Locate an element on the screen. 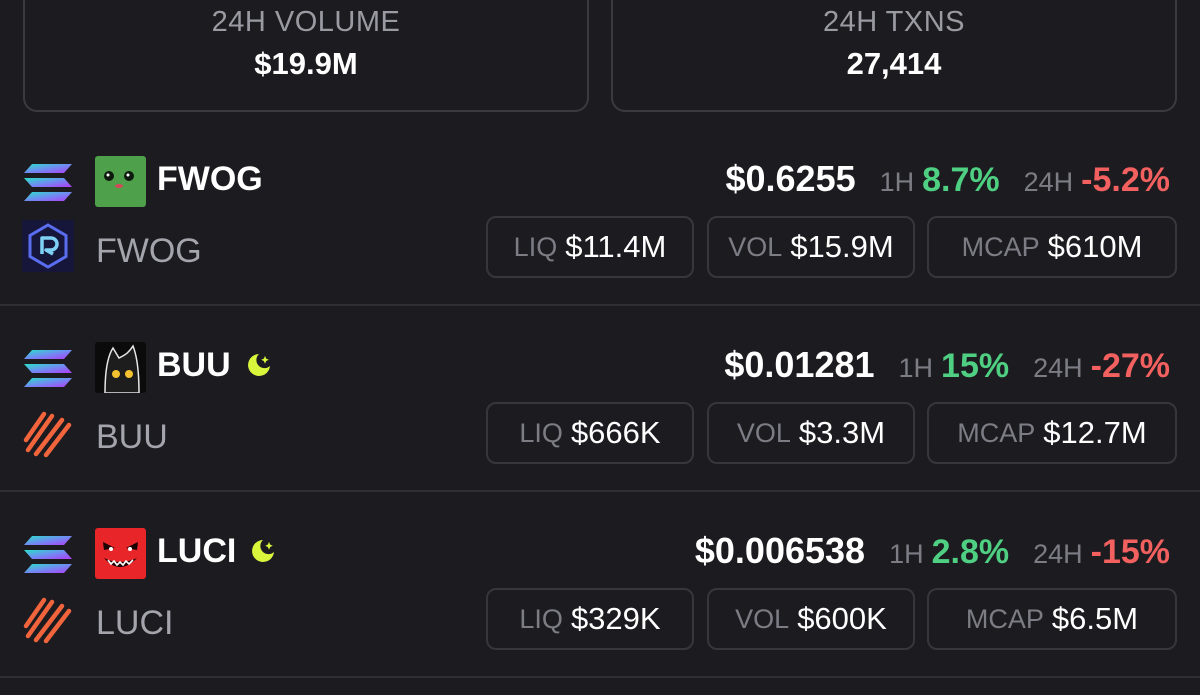 The height and width of the screenshot is (695, 1200). buu-avatar is located at coordinates (120, 367).